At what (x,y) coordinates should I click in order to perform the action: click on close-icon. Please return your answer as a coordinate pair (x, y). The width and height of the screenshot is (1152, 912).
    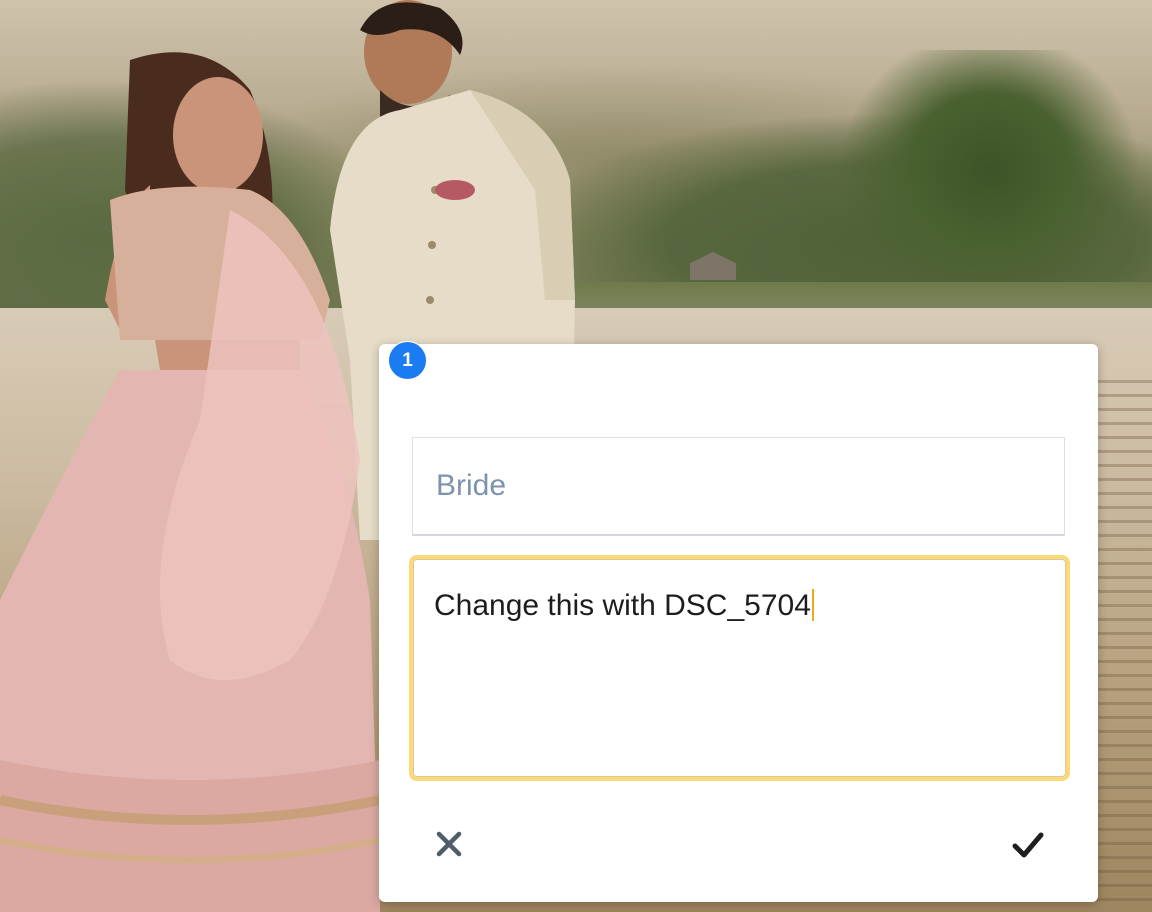
    Looking at the image, I should click on (449, 844).